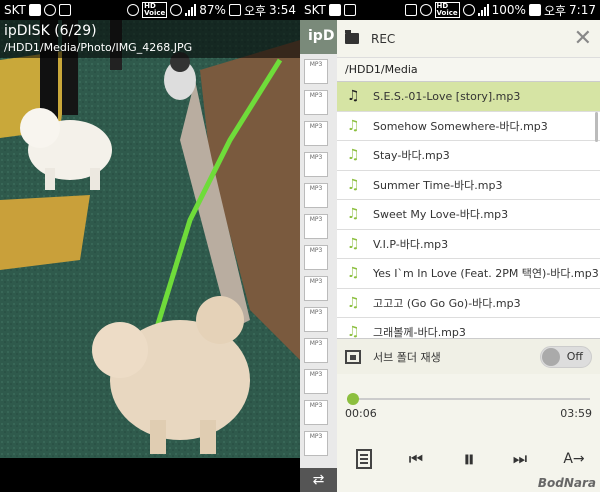  Describe the element at coordinates (349, 10) in the screenshot. I see `cat-notification-icon` at that location.